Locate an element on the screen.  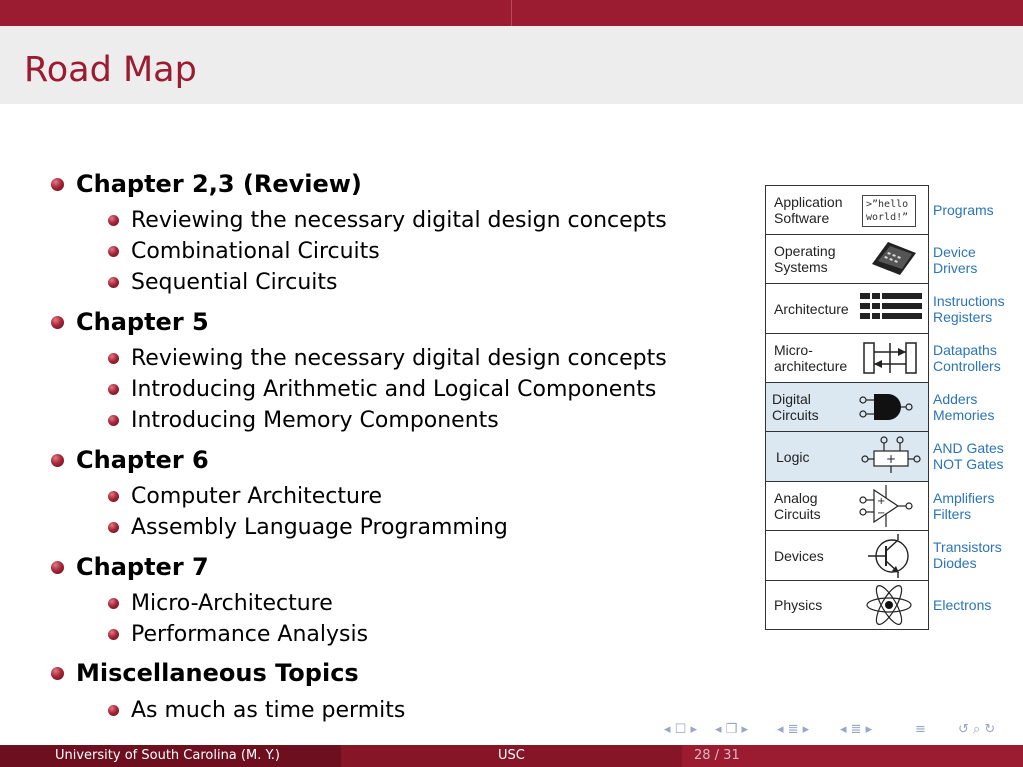
sub-item: Micro-Architecture is located at coordinates (232, 603).